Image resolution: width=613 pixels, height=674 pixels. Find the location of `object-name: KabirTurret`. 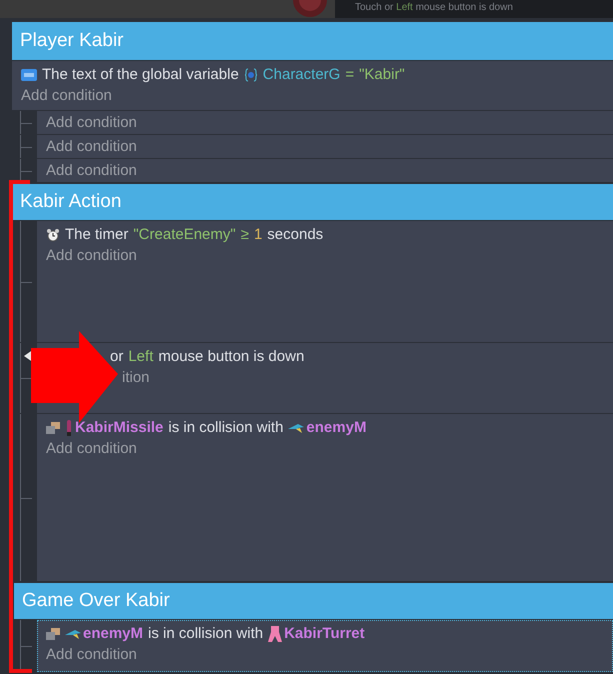

object-name: KabirTurret is located at coordinates (324, 634).